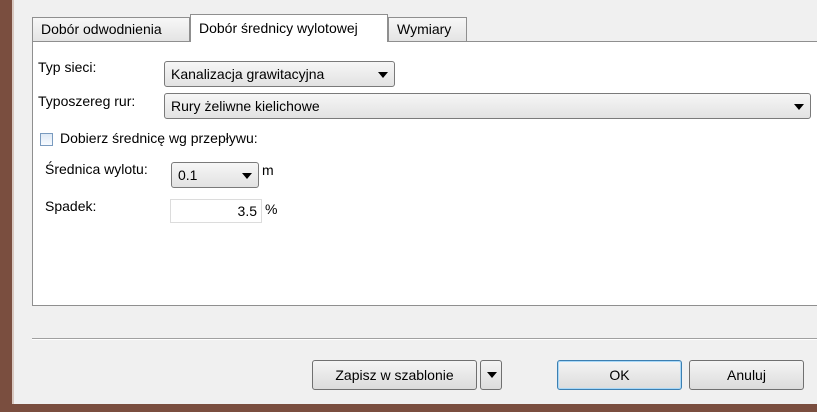  Describe the element at coordinates (408, 408) in the screenshot. I see `window-frame-bottom` at that location.